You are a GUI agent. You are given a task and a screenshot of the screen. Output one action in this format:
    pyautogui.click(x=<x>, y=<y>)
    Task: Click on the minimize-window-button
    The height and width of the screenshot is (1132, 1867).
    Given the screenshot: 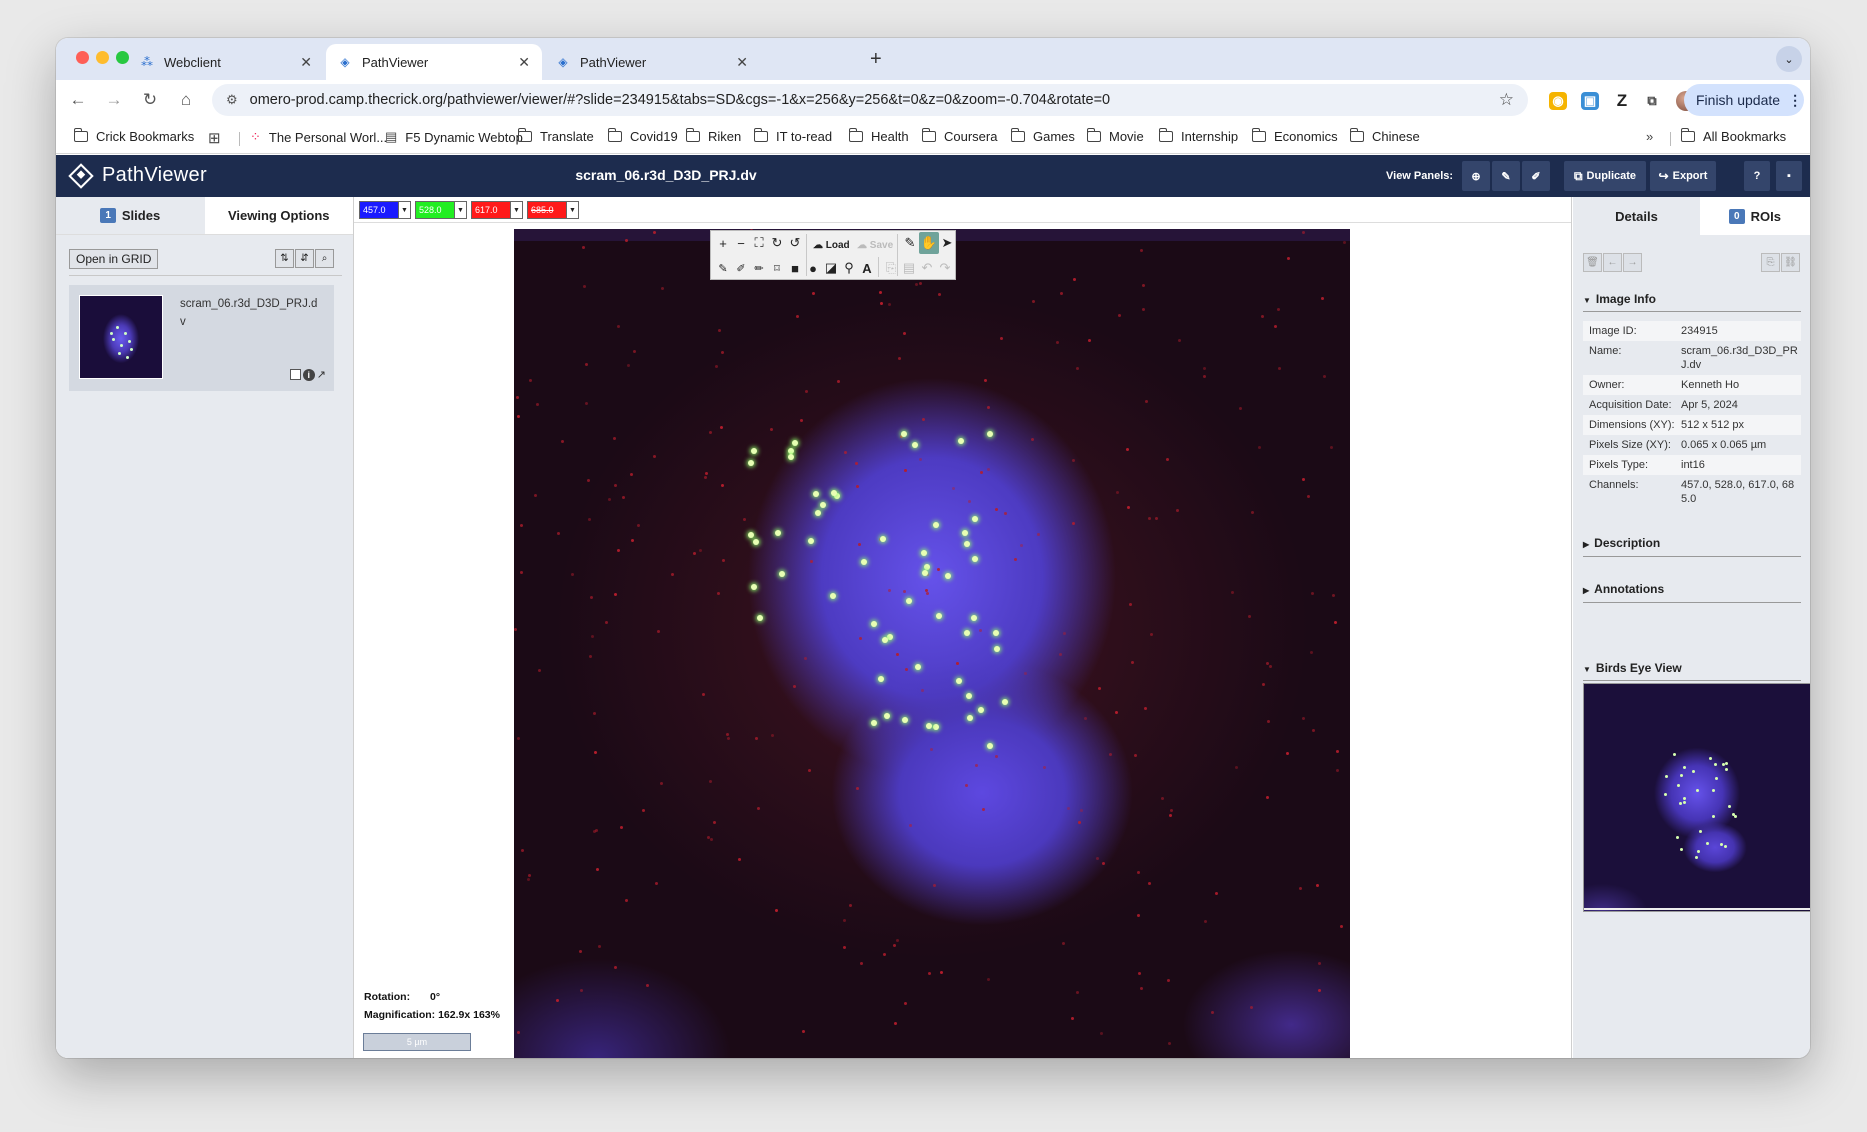 What is the action you would take?
    pyautogui.click(x=102, y=57)
    